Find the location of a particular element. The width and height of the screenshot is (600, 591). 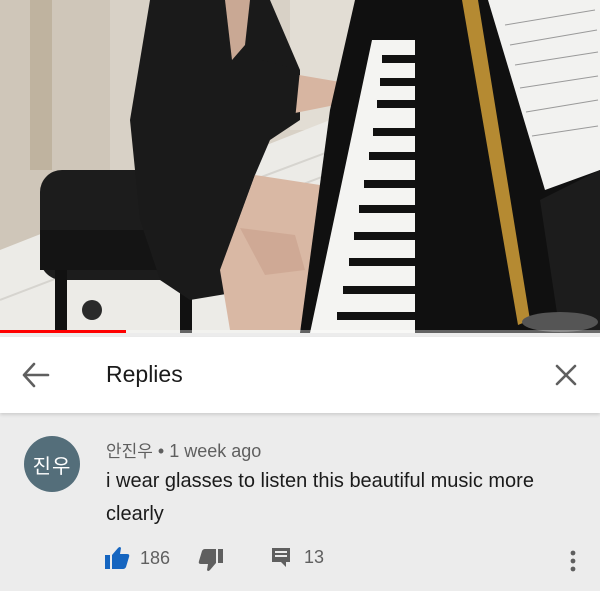

comment-actions: 186 13 is located at coordinates (344, 561).